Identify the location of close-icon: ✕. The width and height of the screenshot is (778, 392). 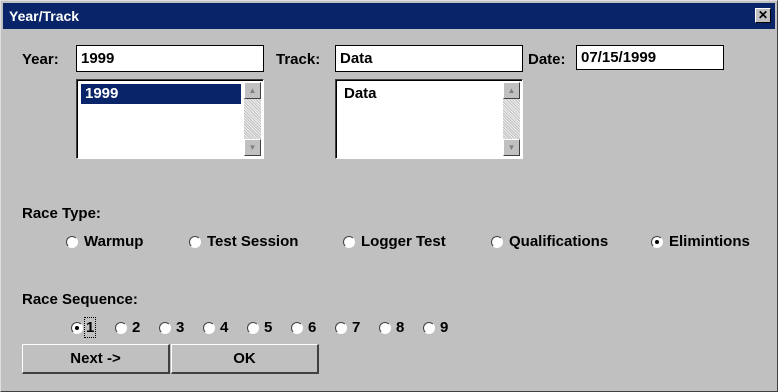
(763, 15).